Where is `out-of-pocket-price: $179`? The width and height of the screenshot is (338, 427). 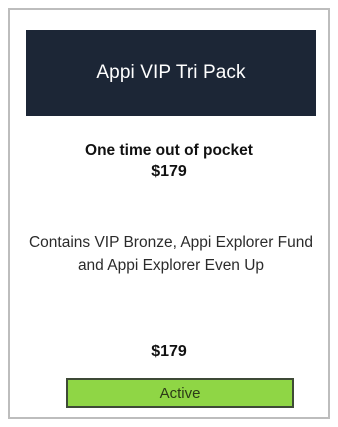
out-of-pocket-price: $179 is located at coordinates (169, 171).